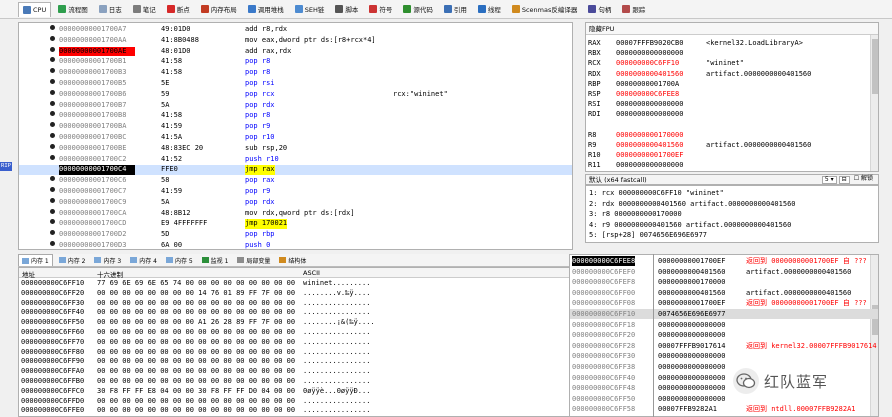 This screenshot has width=892, height=417. I want to click on stack-row: 000000000C6FF30 0000000000000000, so click(724, 356).